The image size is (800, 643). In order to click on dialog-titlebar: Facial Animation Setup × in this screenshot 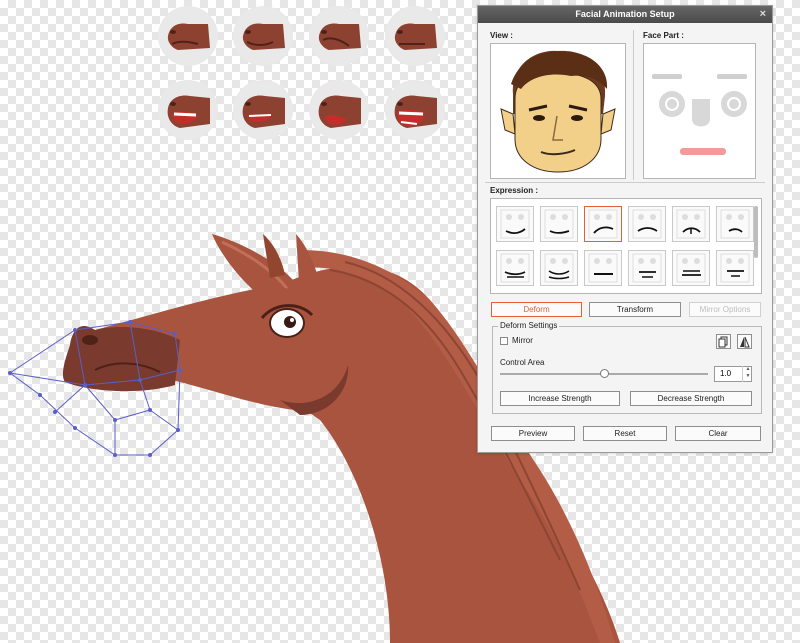, I will do `click(625, 14)`.